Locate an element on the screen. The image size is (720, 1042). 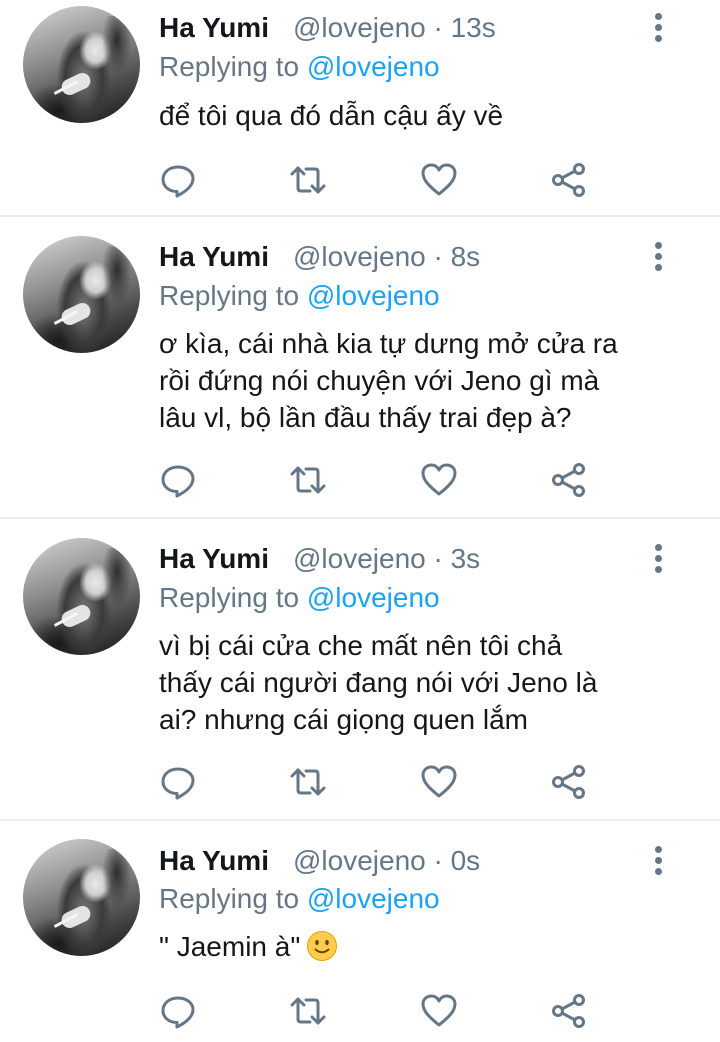
tweet-text-line: vì bị cái cửa che mất nên tôi chả is located at coordinates (361, 645).